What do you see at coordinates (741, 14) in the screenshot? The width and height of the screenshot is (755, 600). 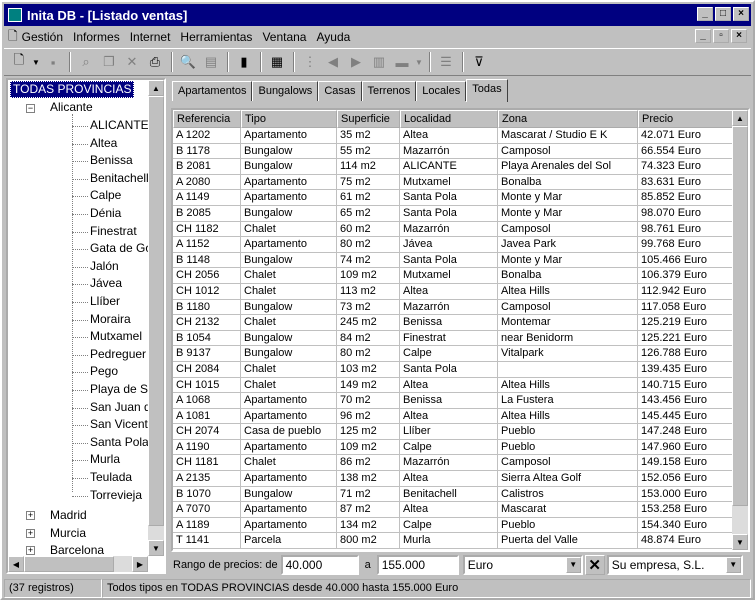 I see `close-button: ×` at bounding box center [741, 14].